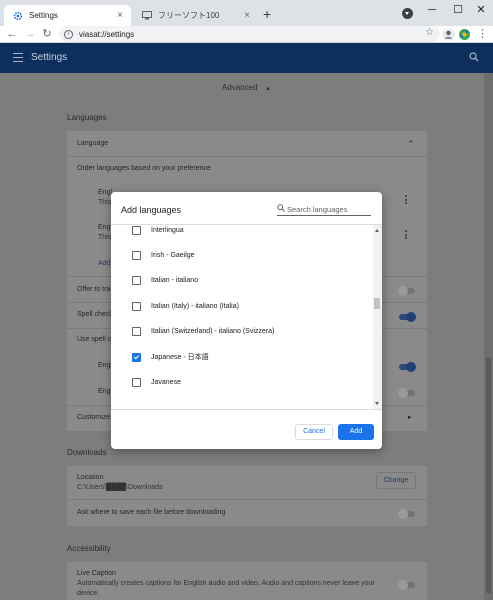 The width and height of the screenshot is (493, 600). What do you see at coordinates (90, 477) in the screenshot?
I see `location-label: Location` at bounding box center [90, 477].